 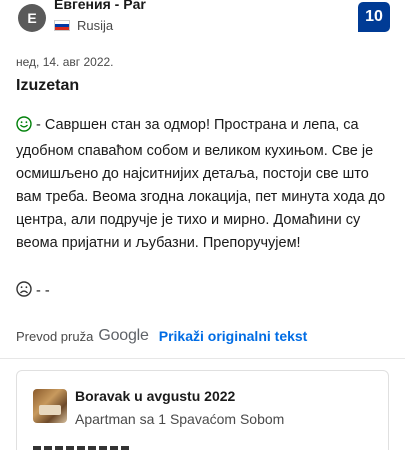 I want to click on reviewer-name: Евгения - Par, so click(x=100, y=6).